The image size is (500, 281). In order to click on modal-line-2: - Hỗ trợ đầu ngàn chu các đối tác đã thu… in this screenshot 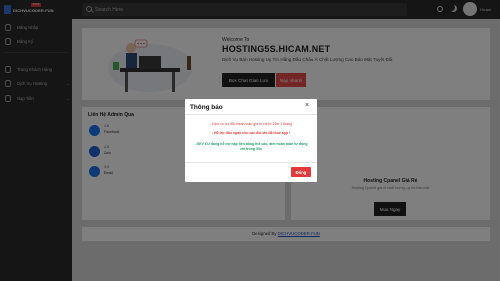, I will do `click(251, 133)`.